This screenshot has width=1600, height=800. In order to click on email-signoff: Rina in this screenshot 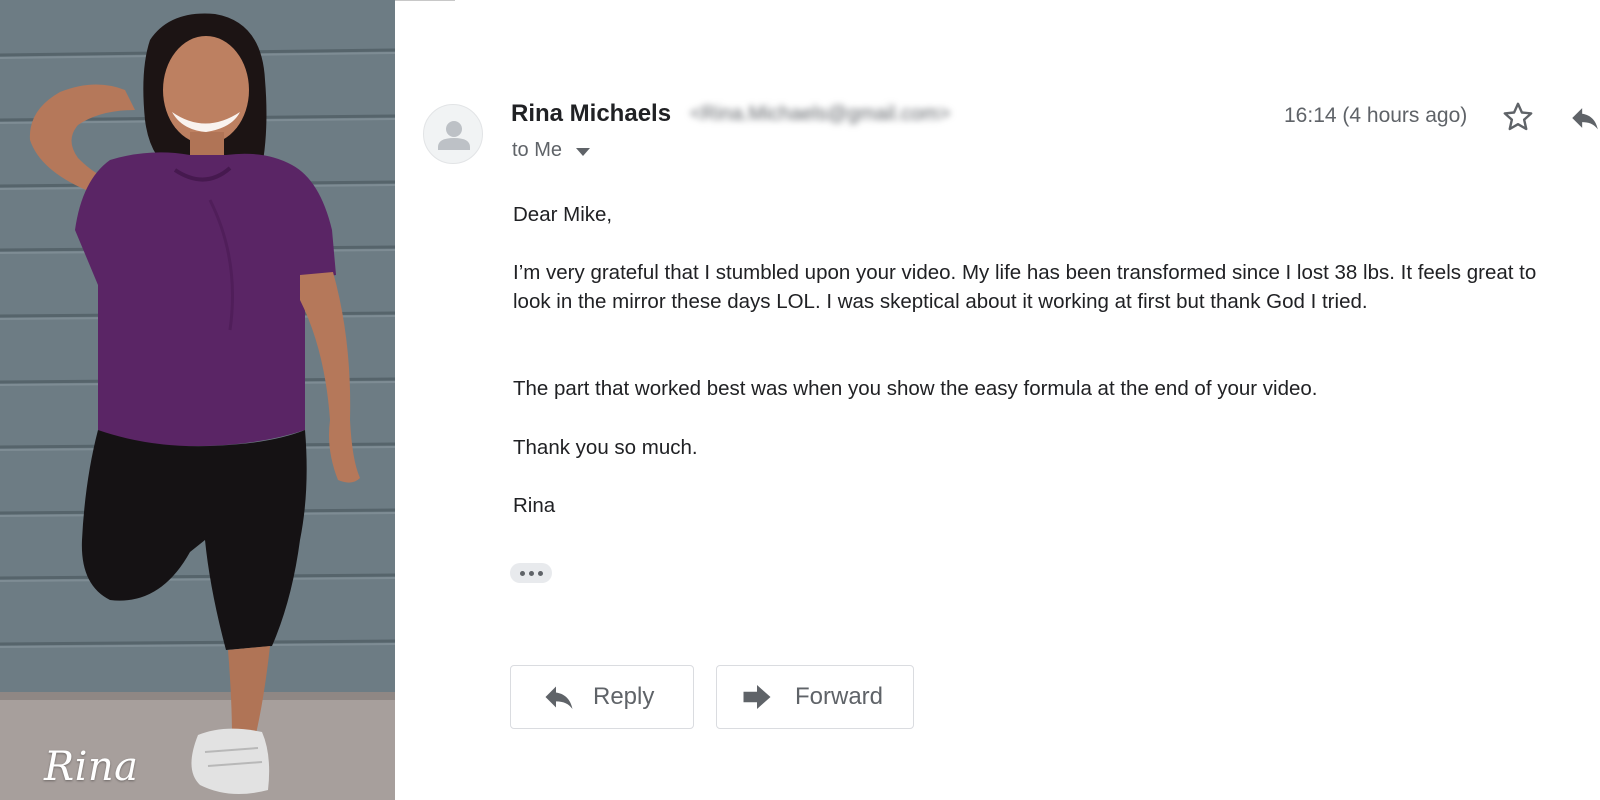, I will do `click(534, 505)`.